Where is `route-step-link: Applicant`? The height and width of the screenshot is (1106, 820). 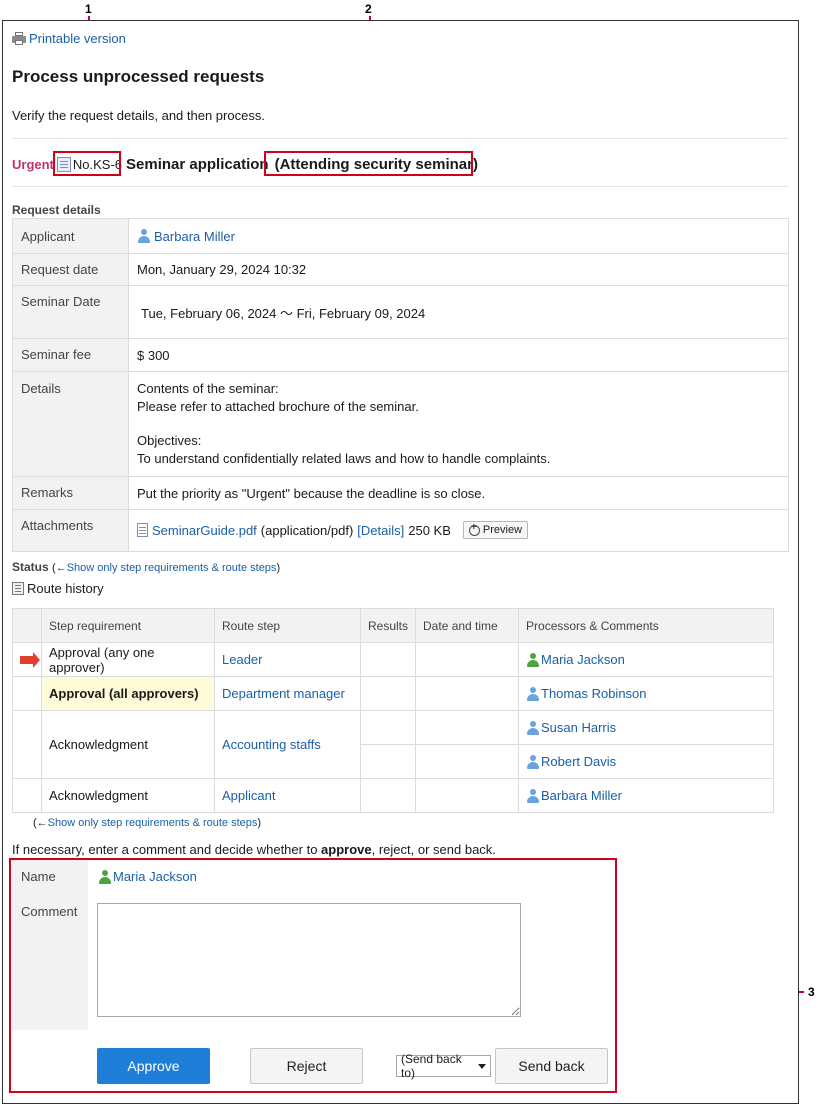
route-step-link: Applicant is located at coordinates (248, 795).